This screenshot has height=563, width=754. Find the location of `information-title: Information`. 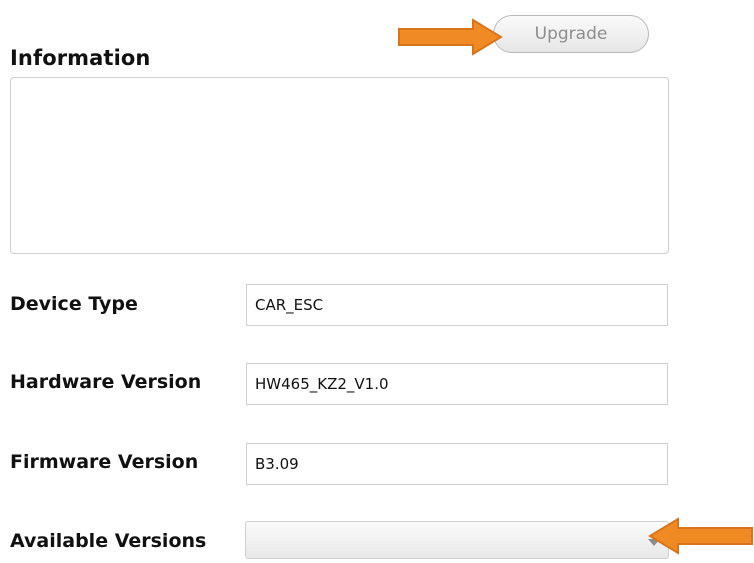

information-title: Information is located at coordinates (80, 58).